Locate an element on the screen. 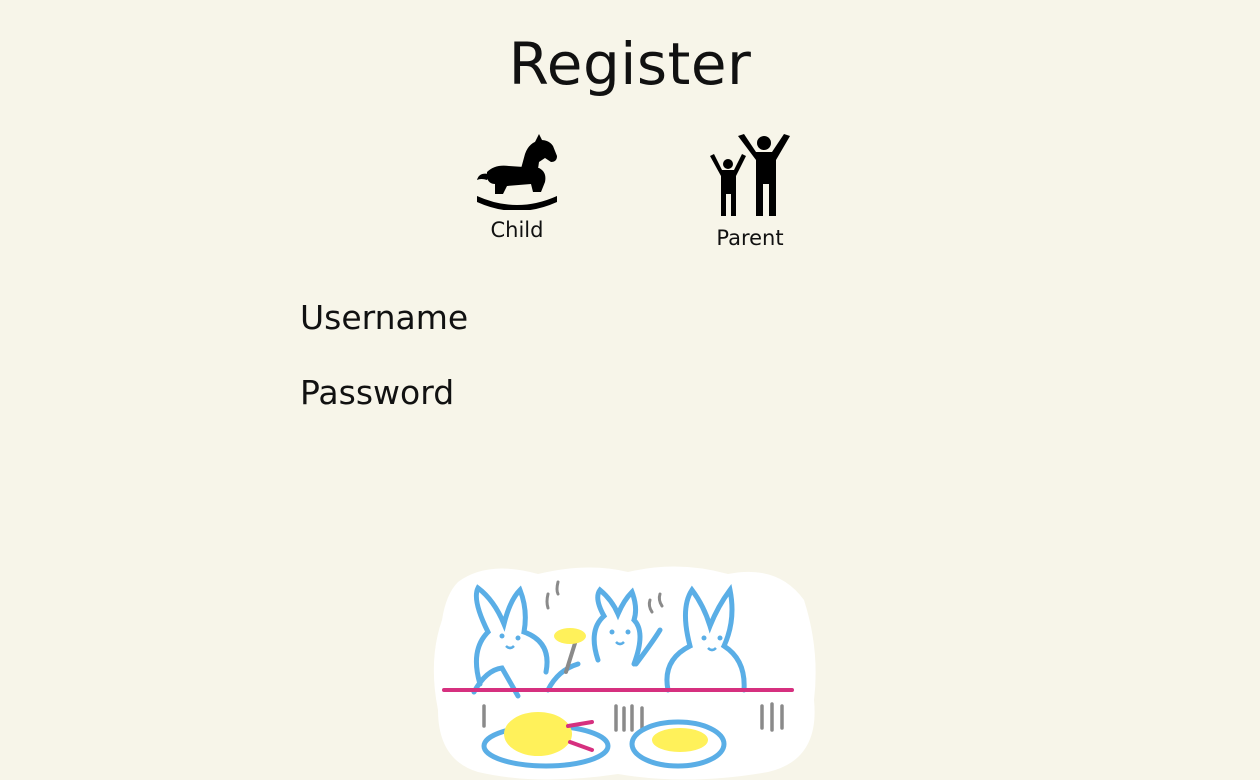 The image size is (1260, 780). role-parent-label: Parent is located at coordinates (750, 238).